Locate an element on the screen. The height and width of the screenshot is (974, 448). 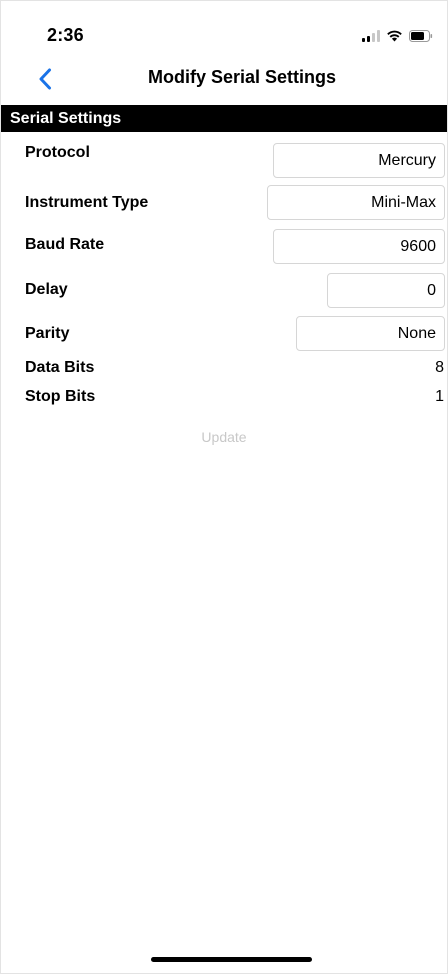
baud-rate-label: Baud Rate is located at coordinates (65, 244).